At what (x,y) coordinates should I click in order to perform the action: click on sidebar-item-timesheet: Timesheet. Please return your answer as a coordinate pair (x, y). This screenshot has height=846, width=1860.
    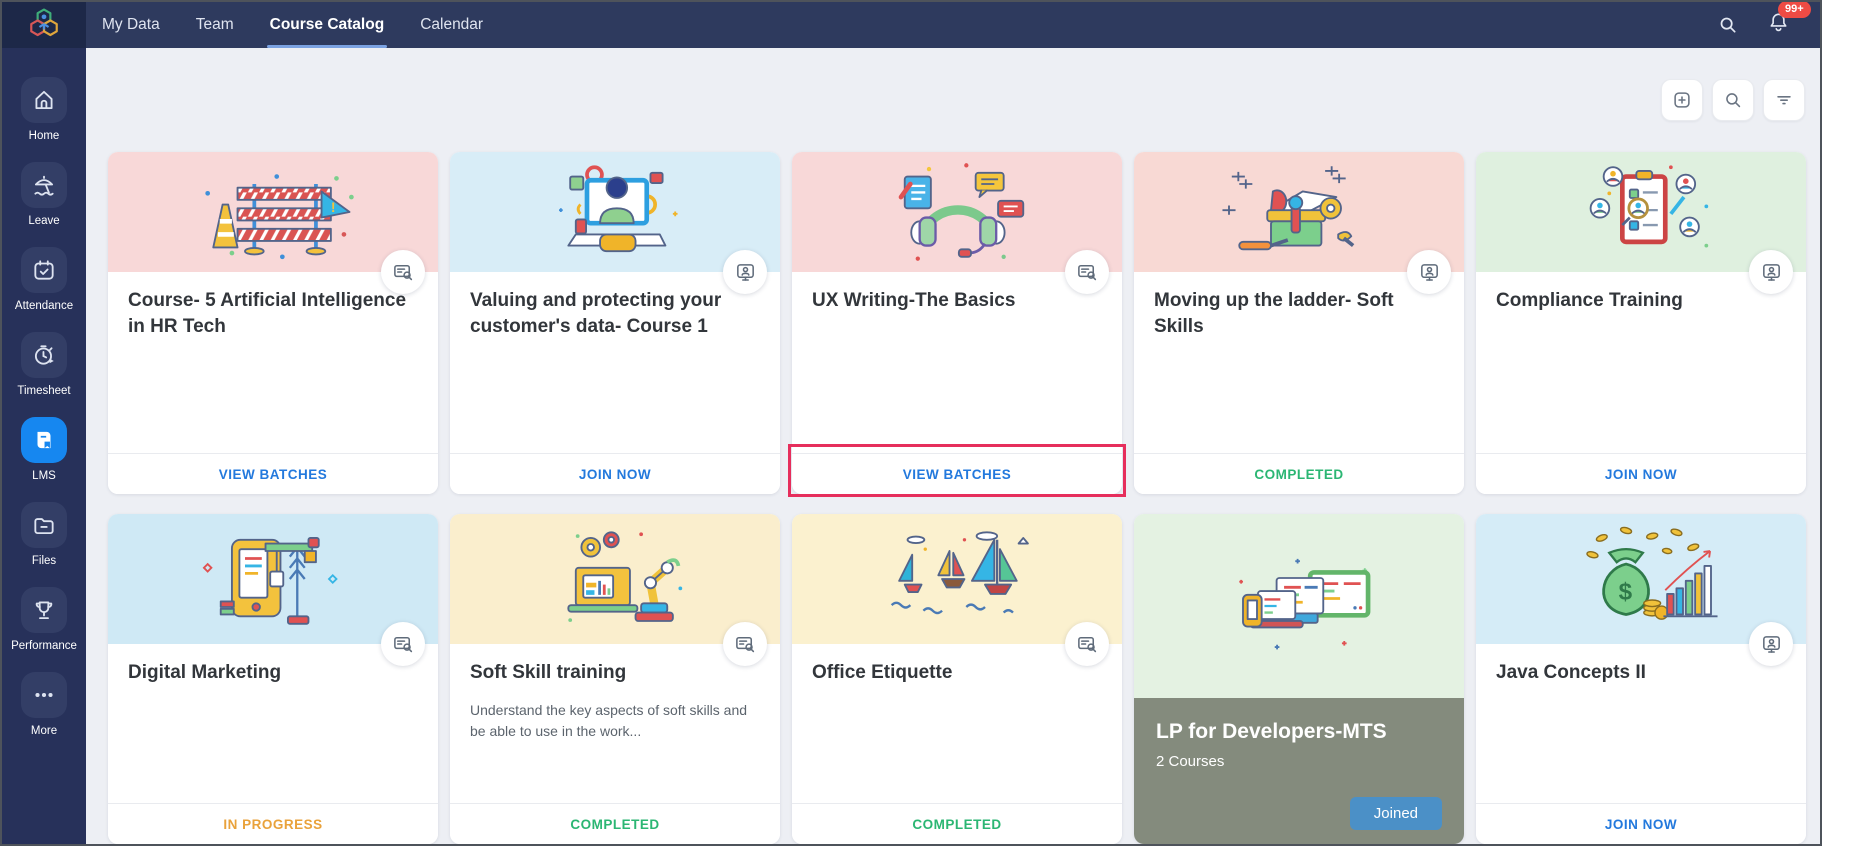
    Looking at the image, I should click on (44, 364).